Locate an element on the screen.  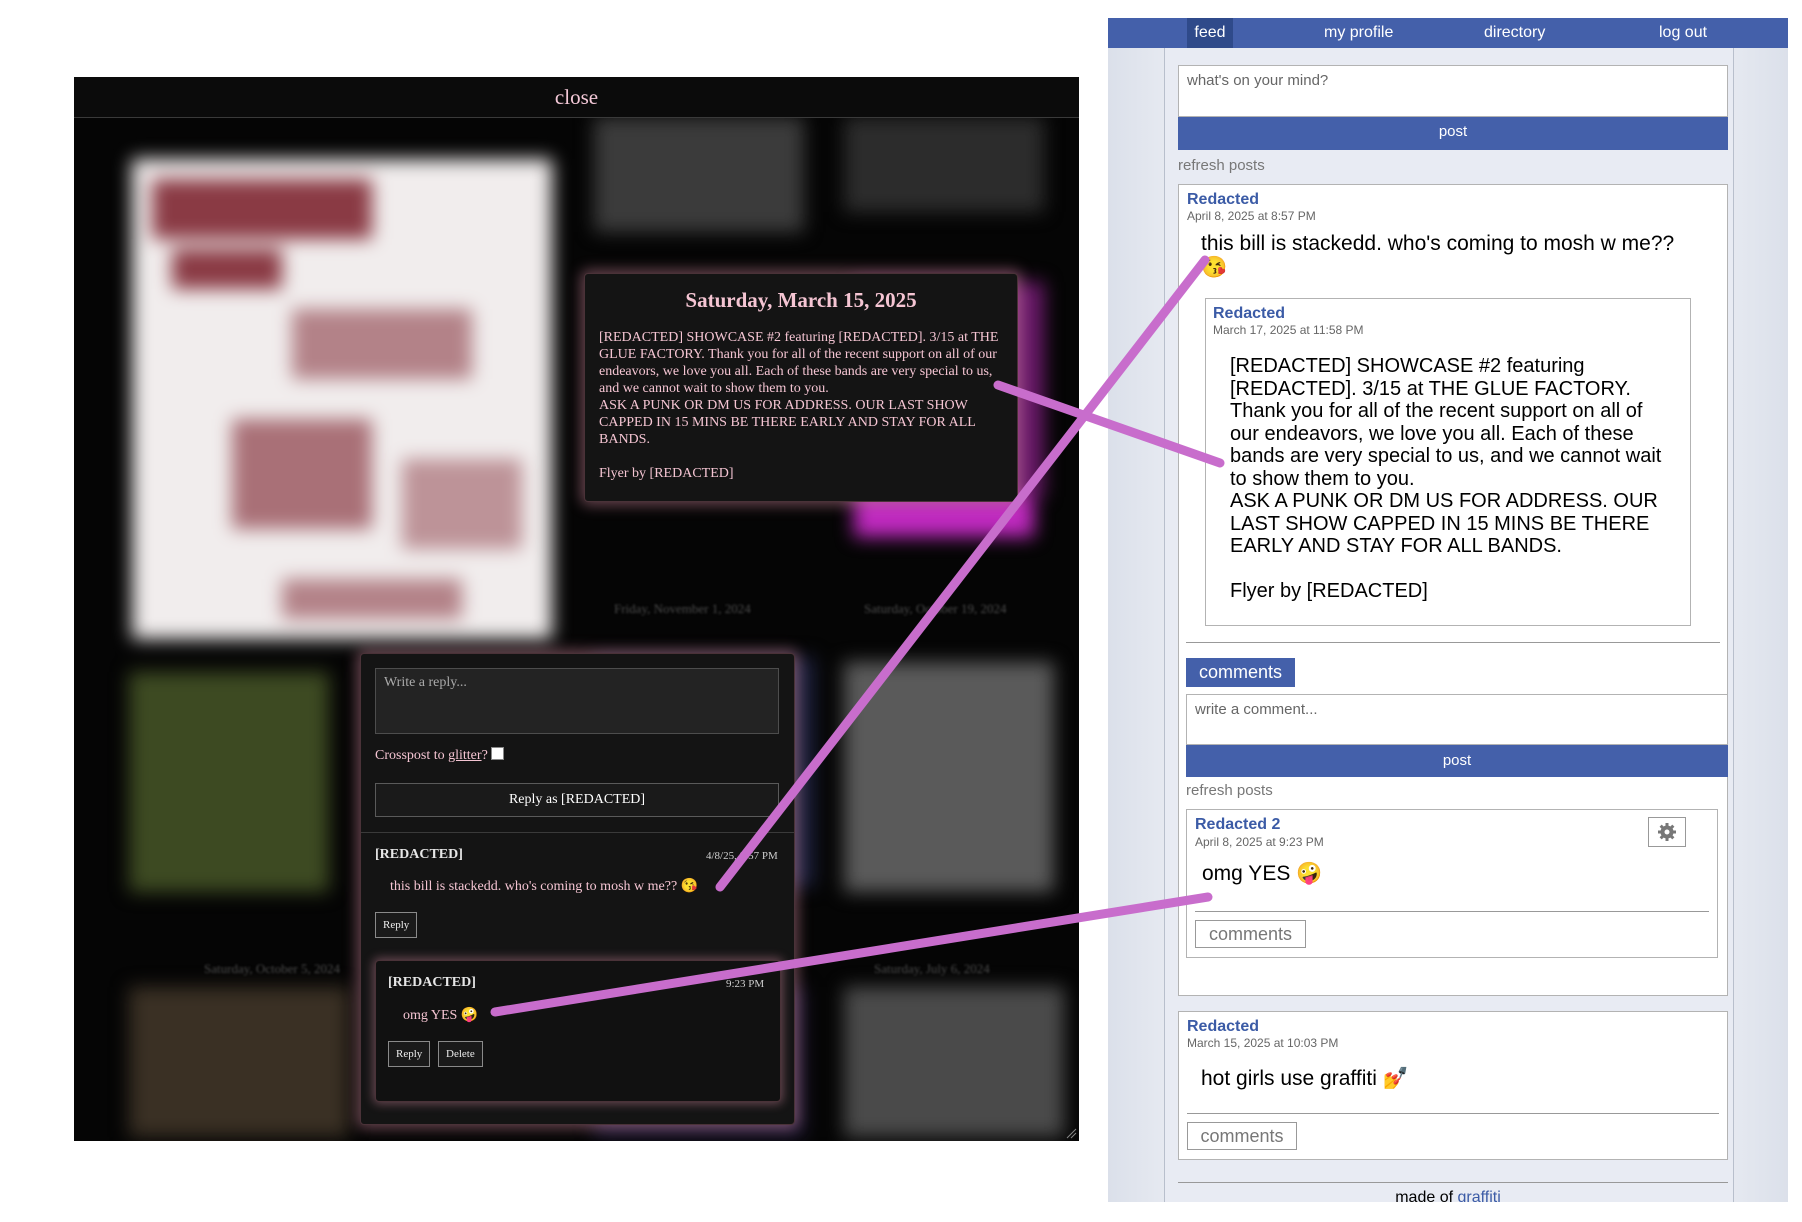
nav-my-profile: my profile is located at coordinates (1358, 33).